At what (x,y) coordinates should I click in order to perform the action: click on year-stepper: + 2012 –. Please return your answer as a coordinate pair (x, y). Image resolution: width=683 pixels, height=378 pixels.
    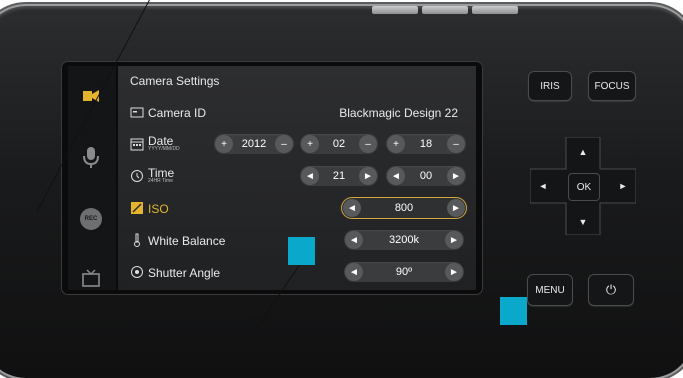
    Looking at the image, I should click on (254, 144).